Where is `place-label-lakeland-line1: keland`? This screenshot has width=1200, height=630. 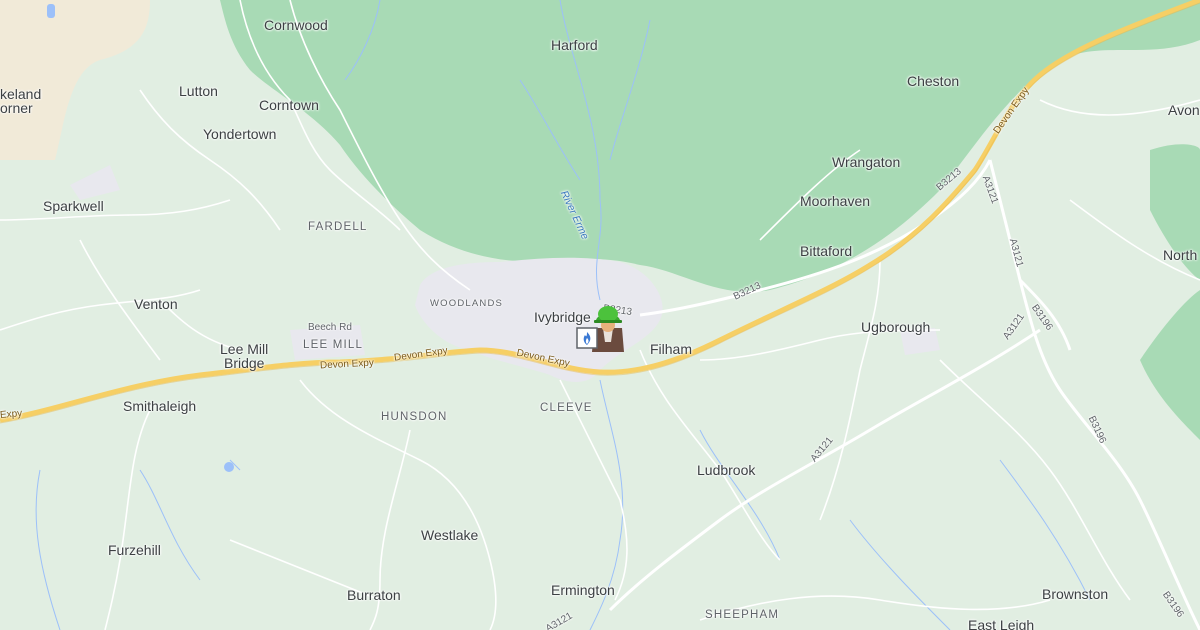
place-label-lakeland-line1: keland is located at coordinates (20, 94).